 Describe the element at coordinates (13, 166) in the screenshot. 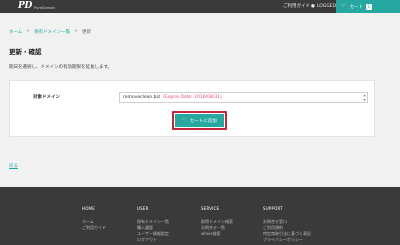

I see `back-link: 戻る` at that location.